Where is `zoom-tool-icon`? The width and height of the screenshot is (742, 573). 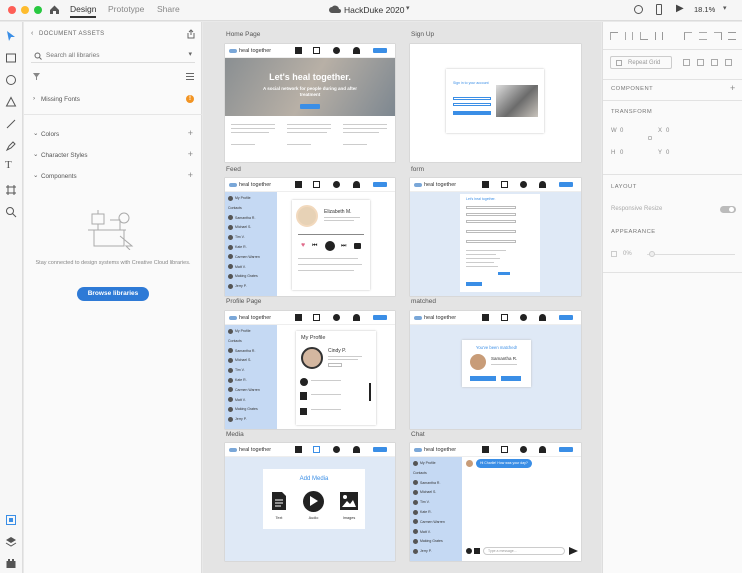
zoom-tool-icon is located at coordinates (11, 212).